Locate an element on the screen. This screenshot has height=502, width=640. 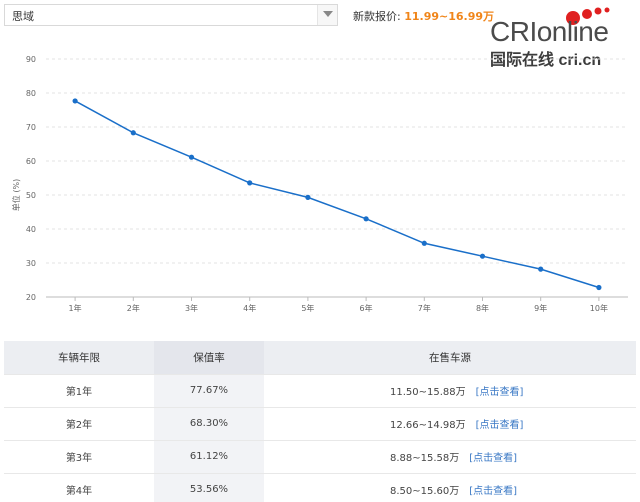
table-header-source: 在售车源 is located at coordinates (450, 358).